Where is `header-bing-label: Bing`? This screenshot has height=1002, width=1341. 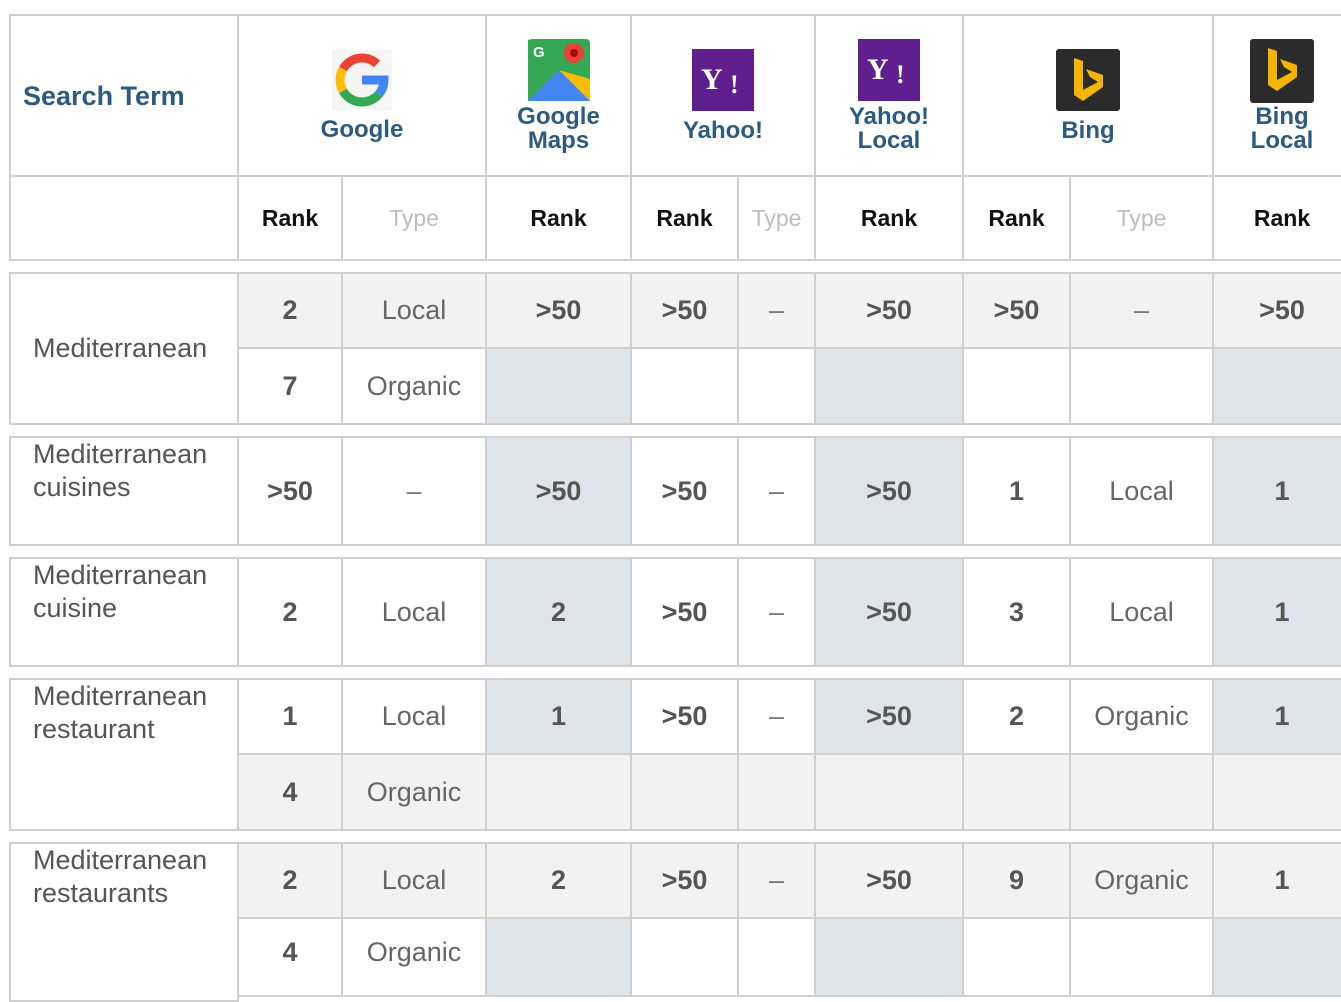
header-bing-label: Bing is located at coordinates (1088, 130).